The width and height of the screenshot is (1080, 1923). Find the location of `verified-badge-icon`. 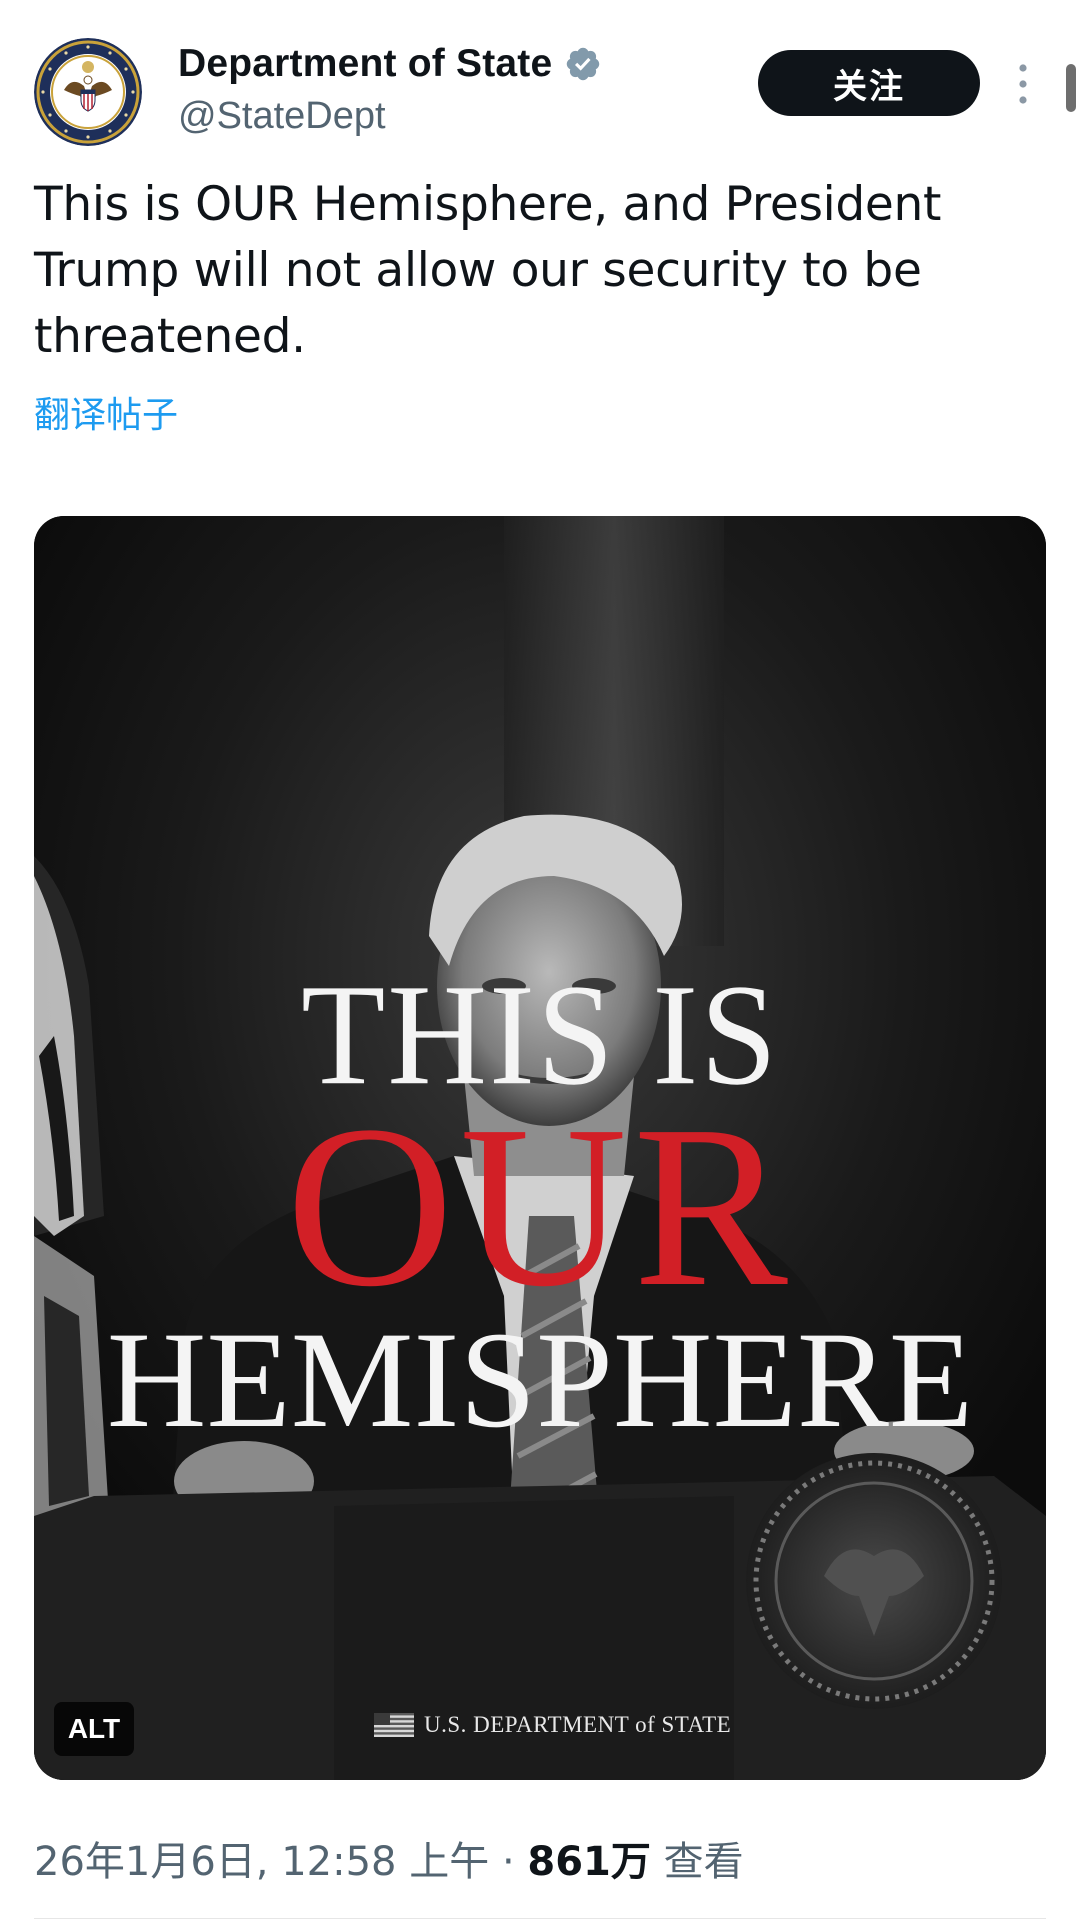

verified-badge-icon is located at coordinates (583, 64).